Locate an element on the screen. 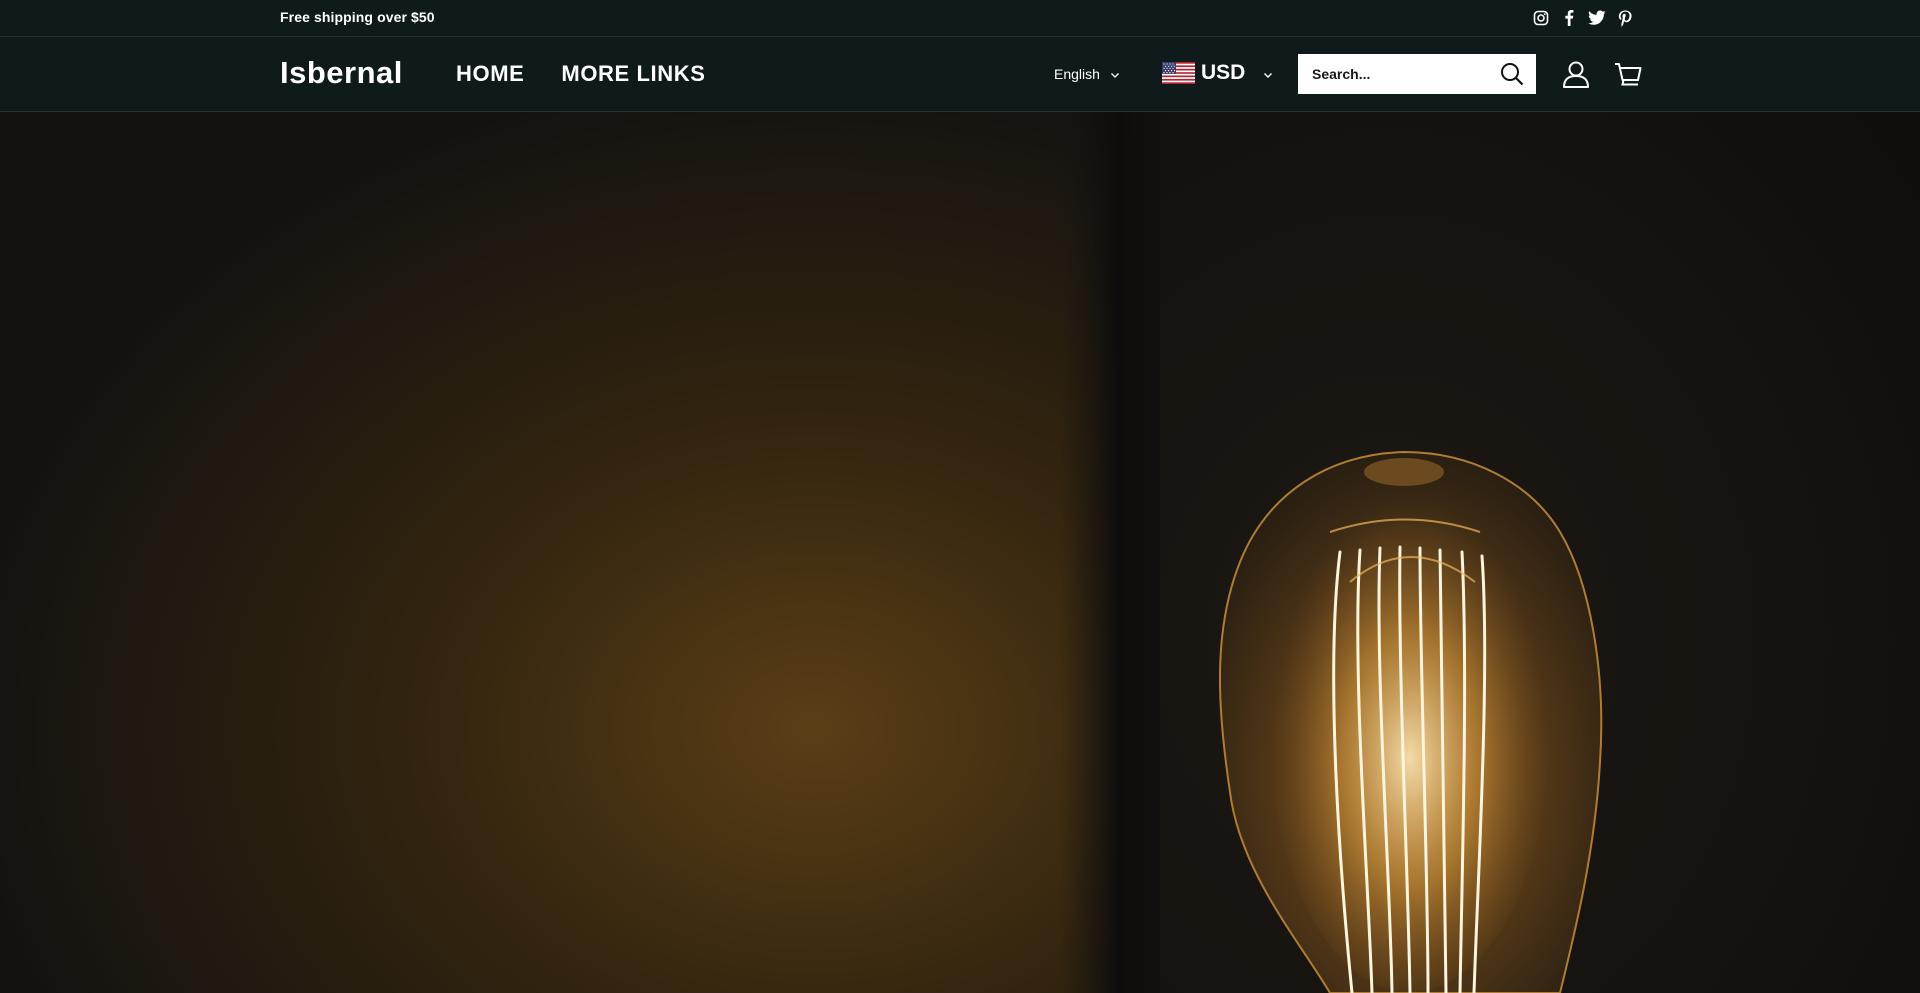  main-nav: HOME MORE LINKS is located at coordinates (581, 74).